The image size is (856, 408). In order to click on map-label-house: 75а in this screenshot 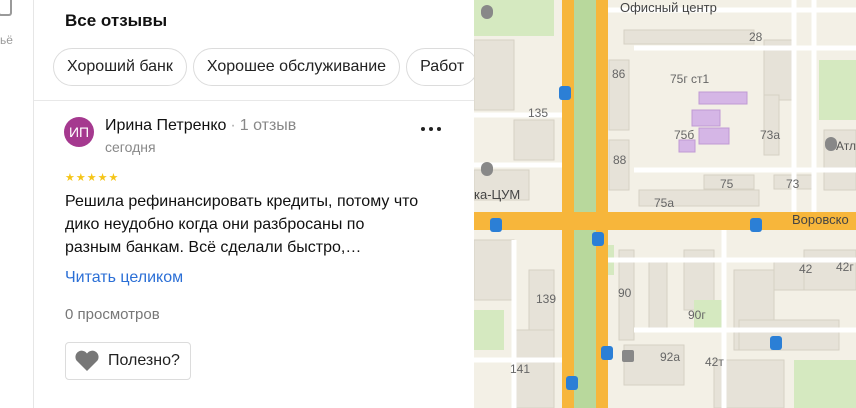, I will do `click(664, 203)`.